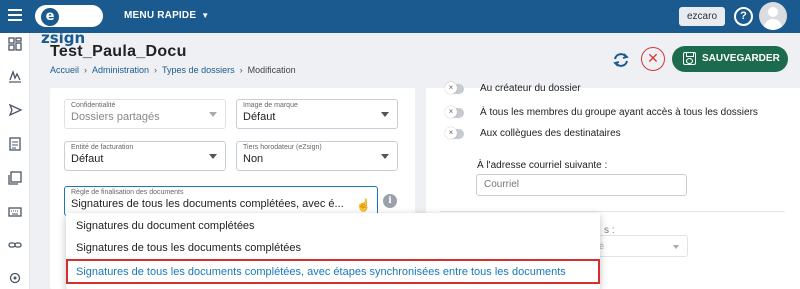 The image size is (800, 289). What do you see at coordinates (454, 133) in the screenshot?
I see `toggle-collegues` at bounding box center [454, 133].